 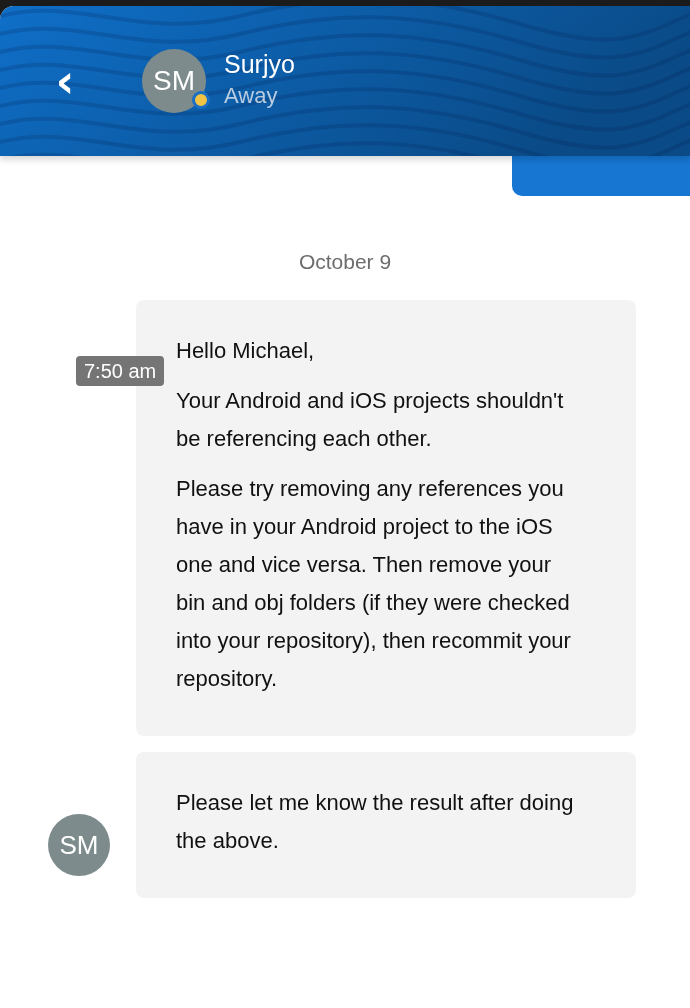 I want to click on timestamp-tooltip: 7:50 am, so click(x=120, y=371).